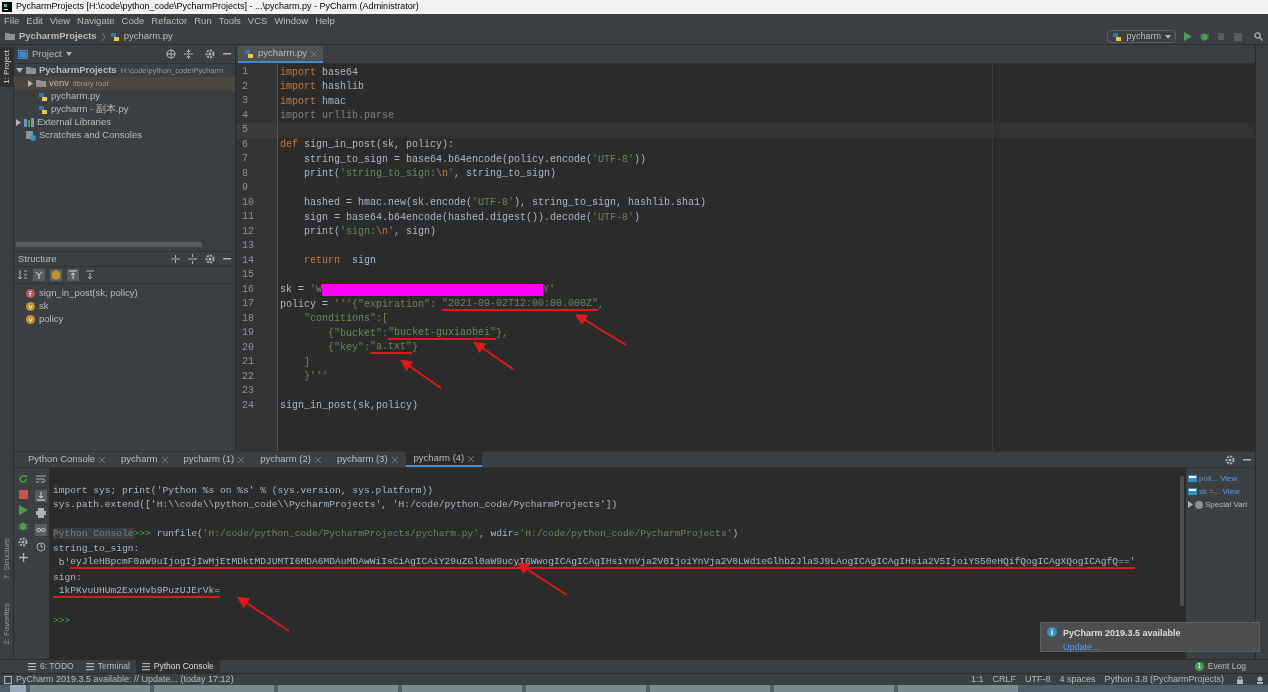 The height and width of the screenshot is (692, 1268). Describe the element at coordinates (58, 36) in the screenshot. I see `breadcrumb: PycharmProjects` at that location.